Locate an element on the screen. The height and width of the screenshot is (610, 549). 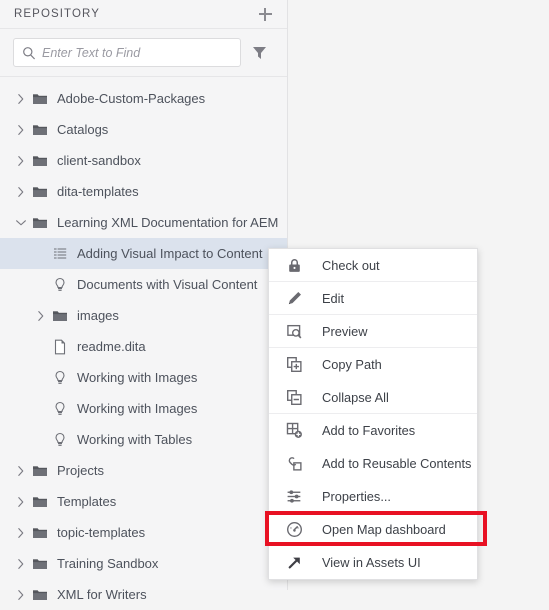
copy-plus-icon is located at coordinates (294, 365).